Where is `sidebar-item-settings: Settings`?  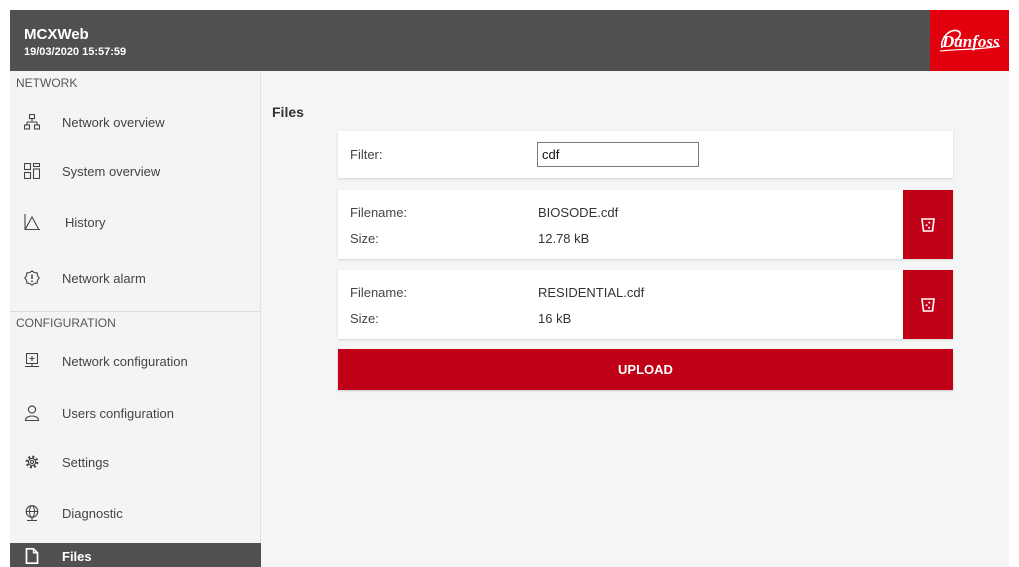
sidebar-item-settings: Settings is located at coordinates (135, 462).